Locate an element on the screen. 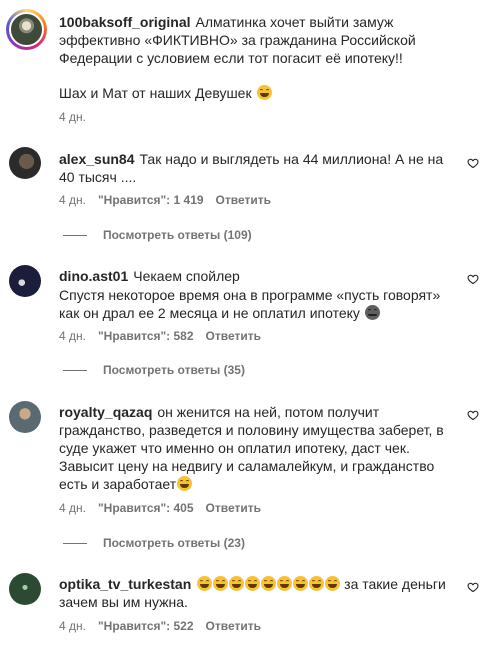  comment-username: dino.ast01 is located at coordinates (93, 276).